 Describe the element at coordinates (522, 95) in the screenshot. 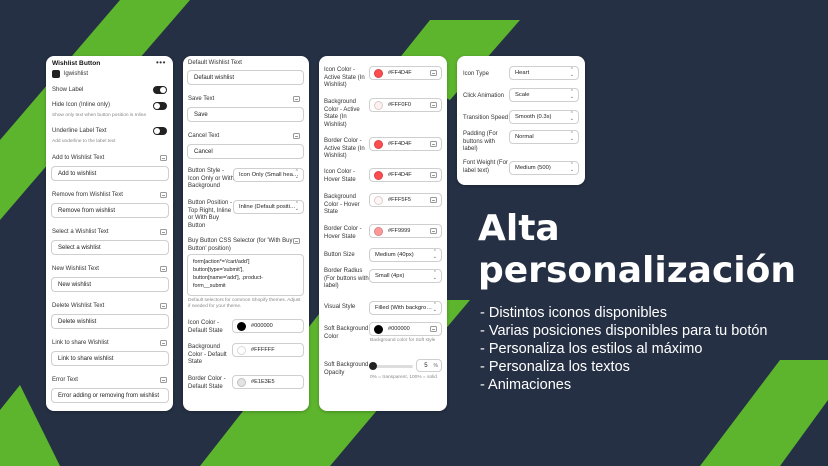

I see `click-animation-value: Scale` at that location.